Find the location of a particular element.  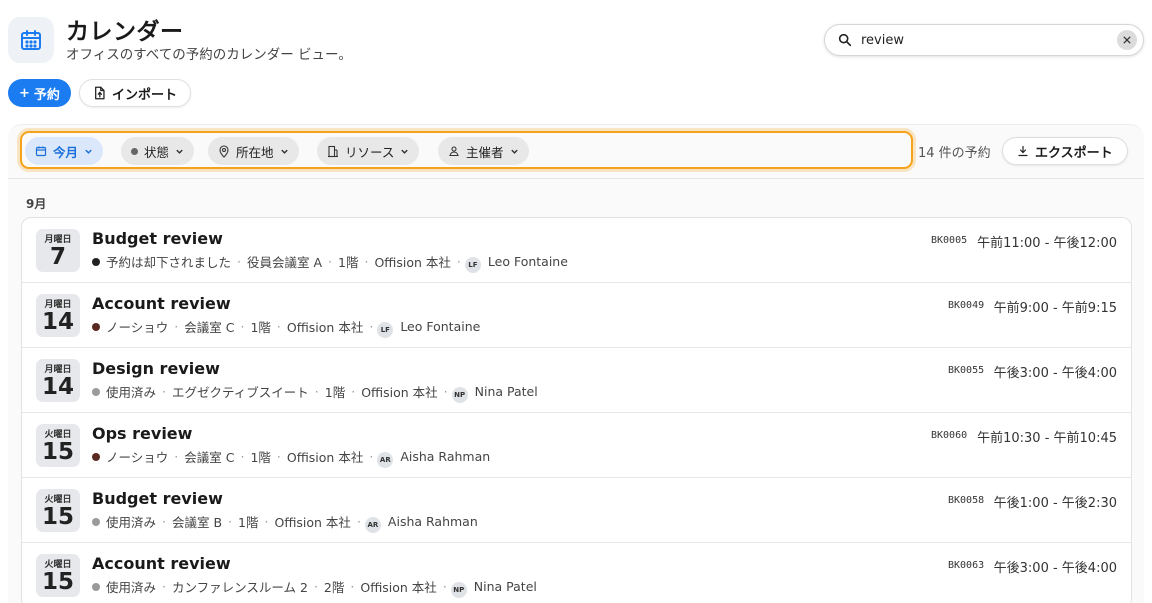

import-button: インポート is located at coordinates (135, 93).